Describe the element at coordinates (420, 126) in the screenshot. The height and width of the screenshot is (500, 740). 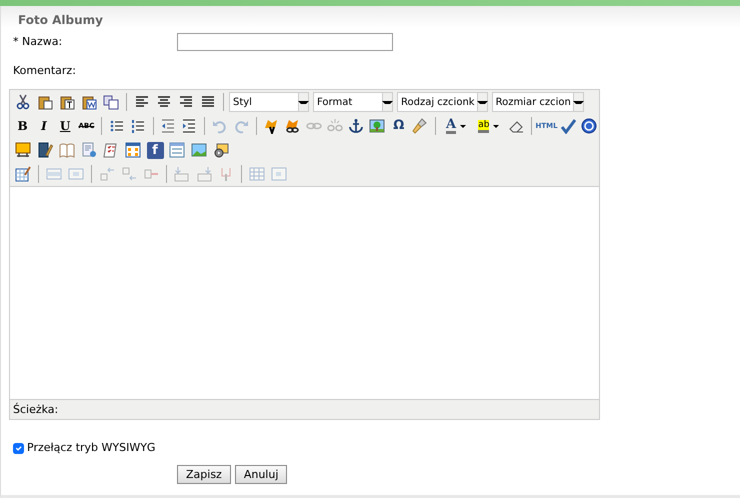
I see `brush-icon` at that location.